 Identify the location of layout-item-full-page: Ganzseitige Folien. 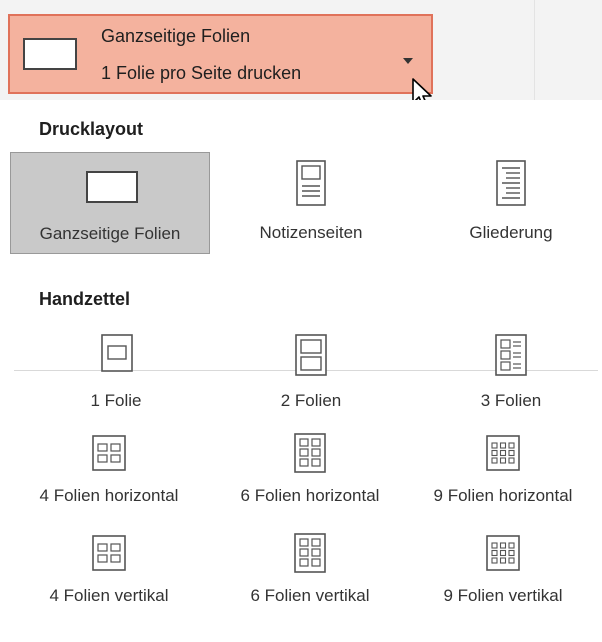
(110, 203).